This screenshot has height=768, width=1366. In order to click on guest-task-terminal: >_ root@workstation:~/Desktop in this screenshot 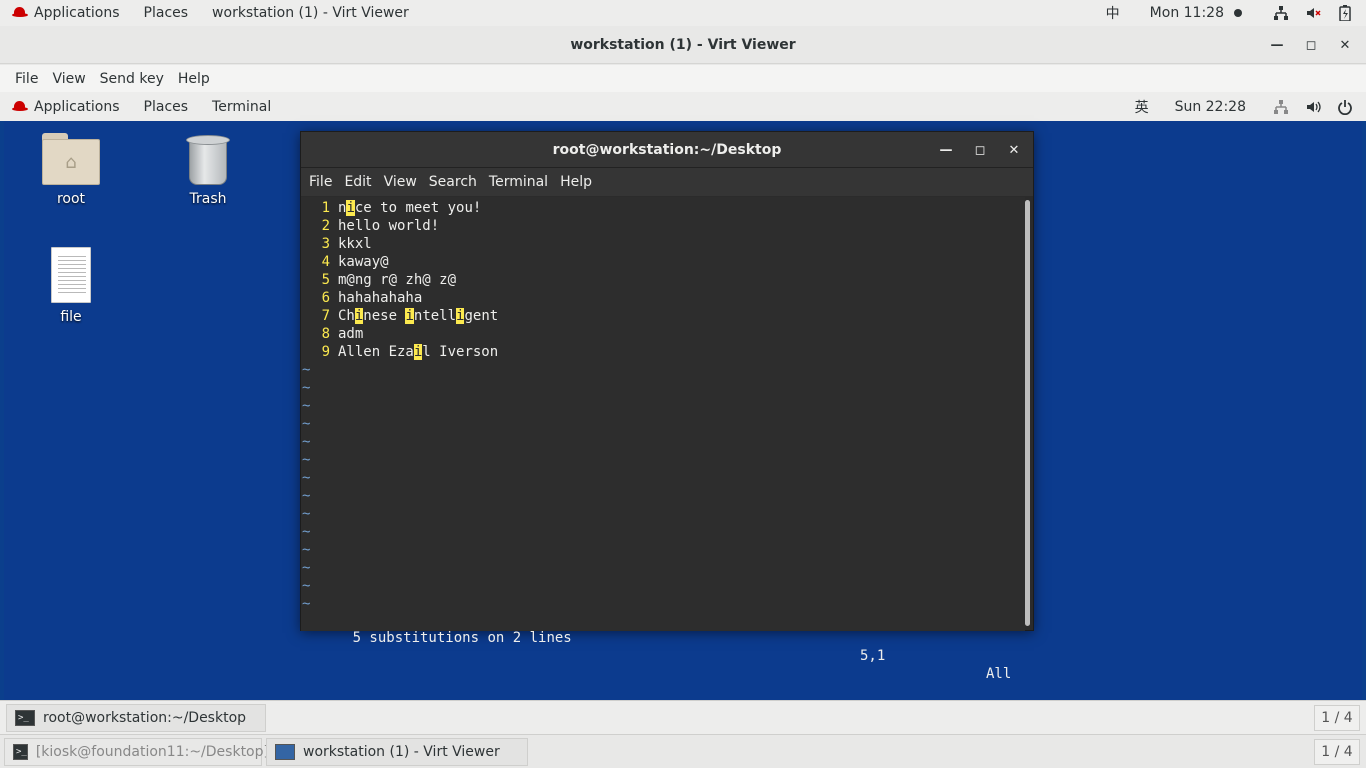, I will do `click(136, 718)`.